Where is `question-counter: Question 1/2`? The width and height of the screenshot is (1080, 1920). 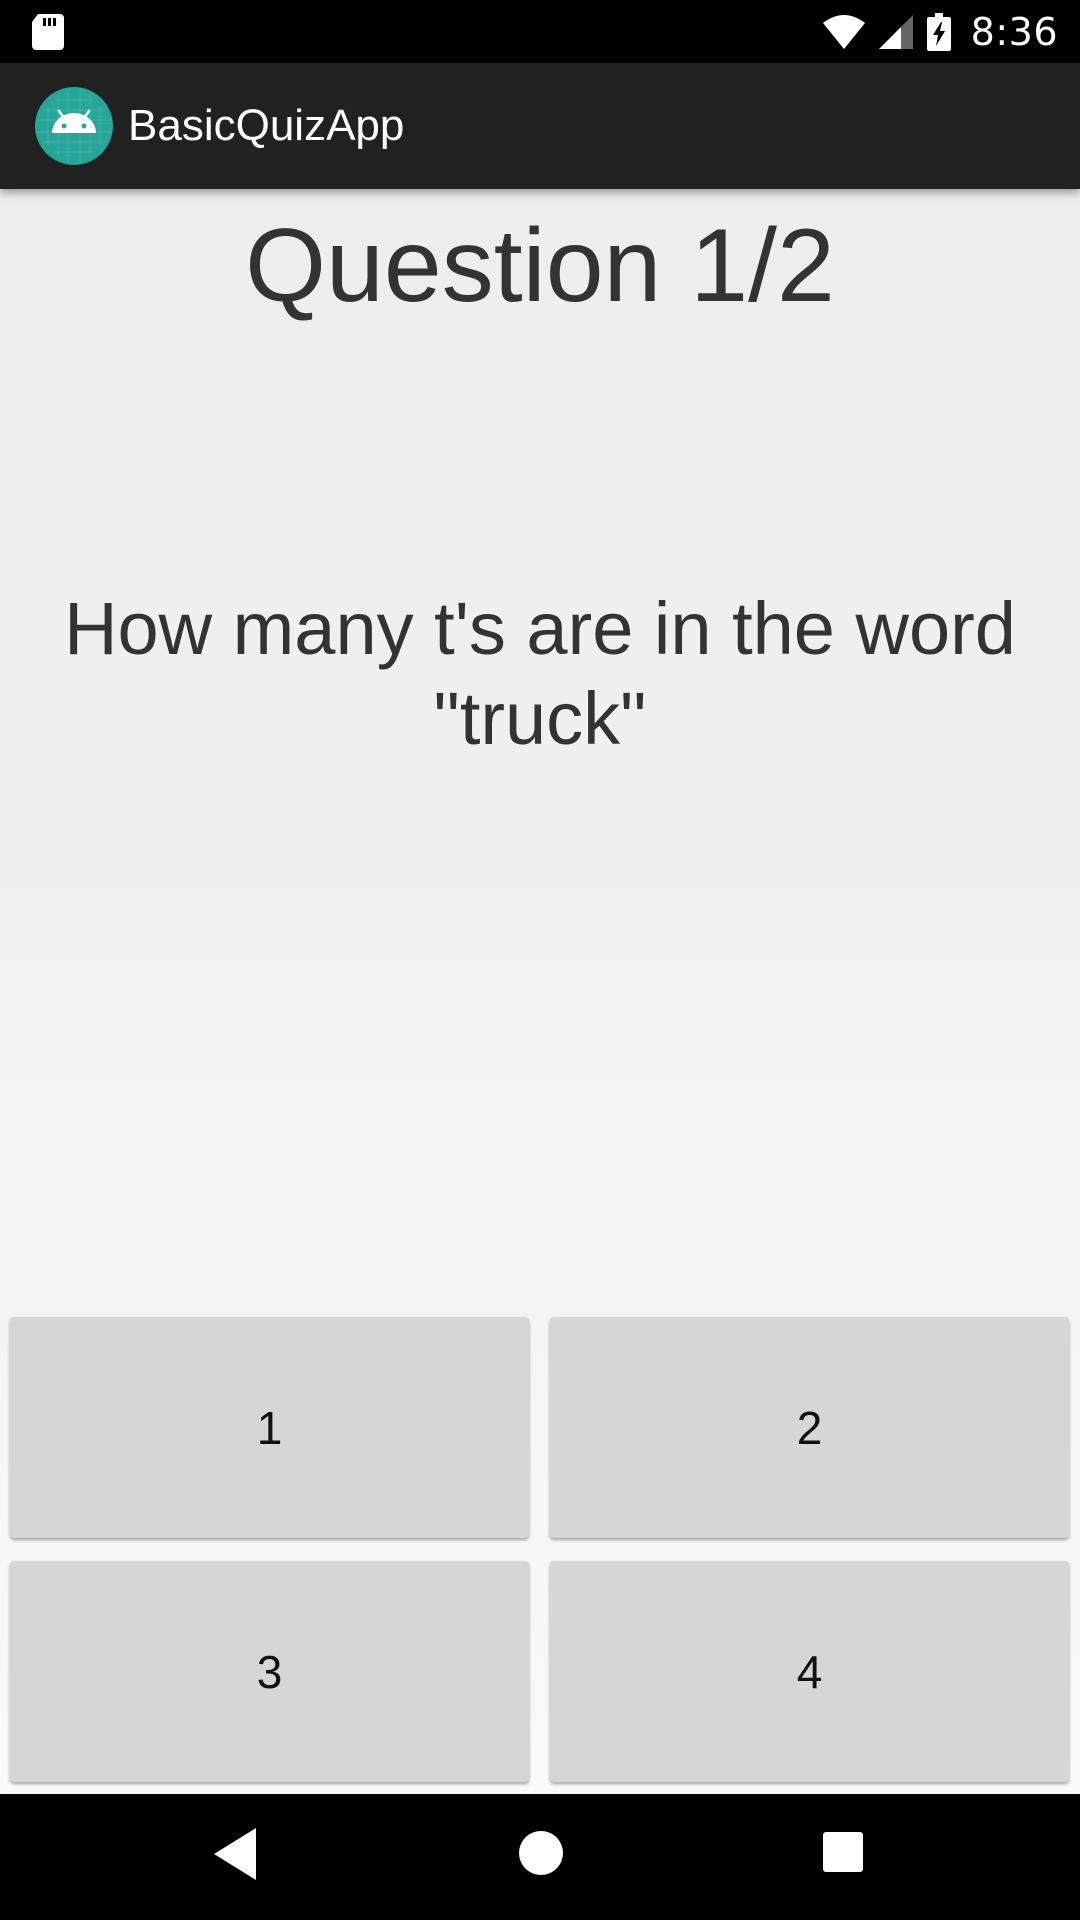
question-counter: Question 1/2 is located at coordinates (540, 266).